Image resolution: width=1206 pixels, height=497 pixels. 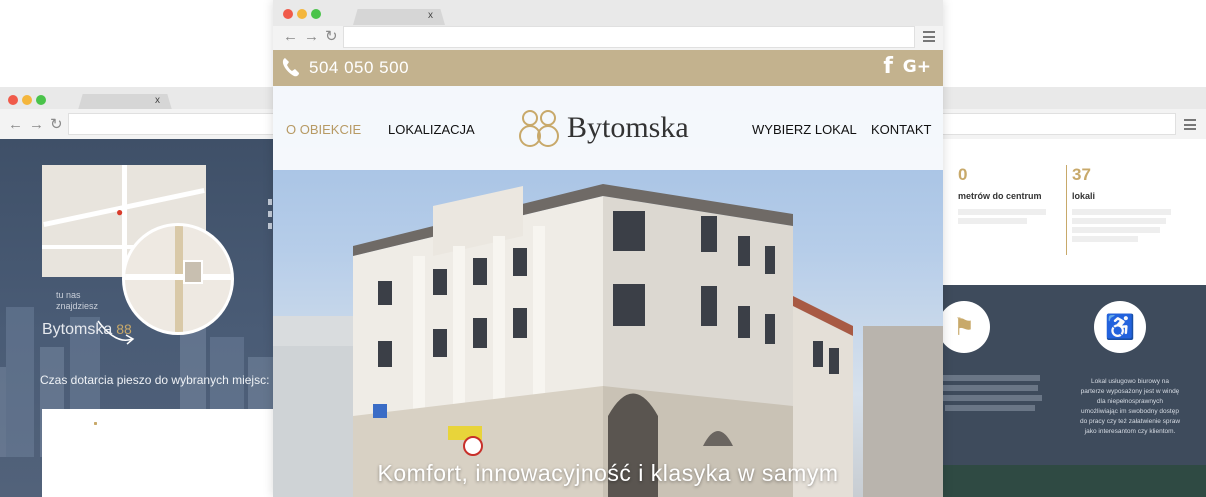 What do you see at coordinates (888, 66) in the screenshot?
I see `facebook-icon: f` at bounding box center [888, 66].